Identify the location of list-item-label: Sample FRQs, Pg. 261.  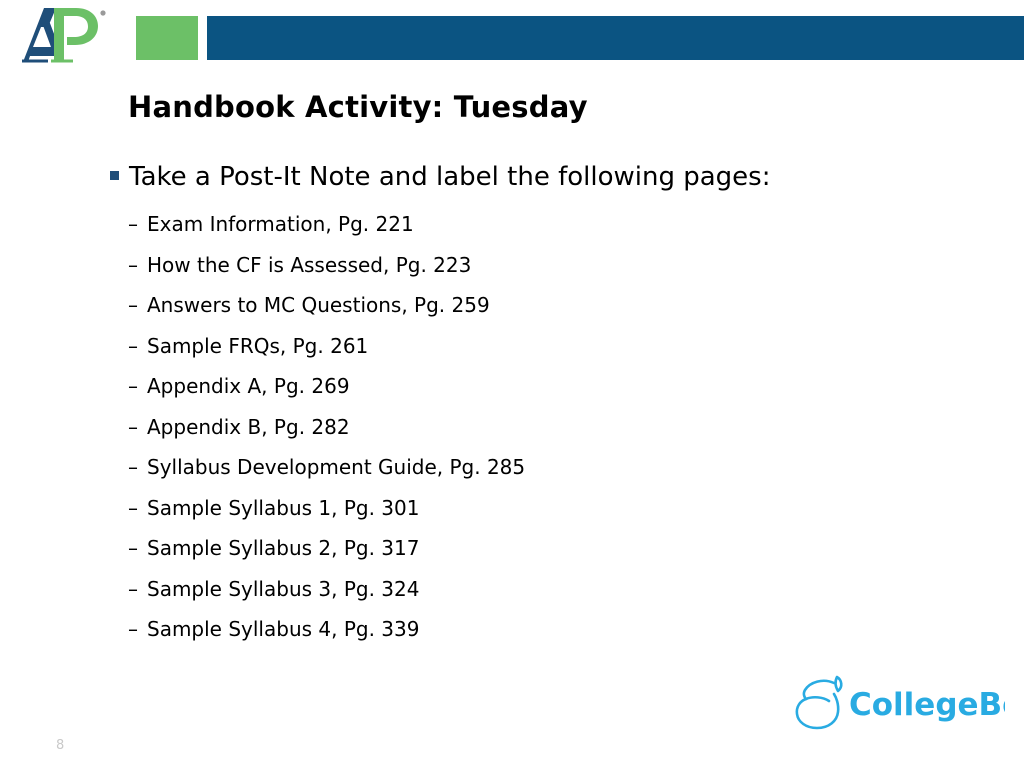
(258, 345).